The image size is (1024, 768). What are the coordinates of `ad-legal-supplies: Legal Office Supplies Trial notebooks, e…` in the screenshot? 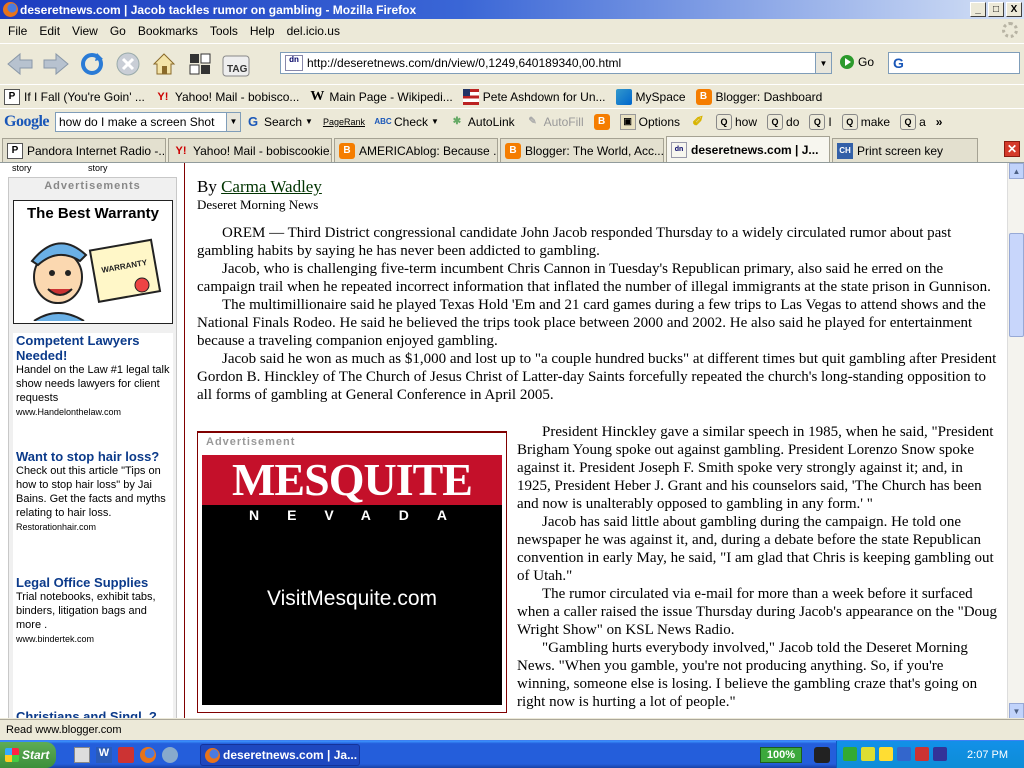 It's located at (95, 610).